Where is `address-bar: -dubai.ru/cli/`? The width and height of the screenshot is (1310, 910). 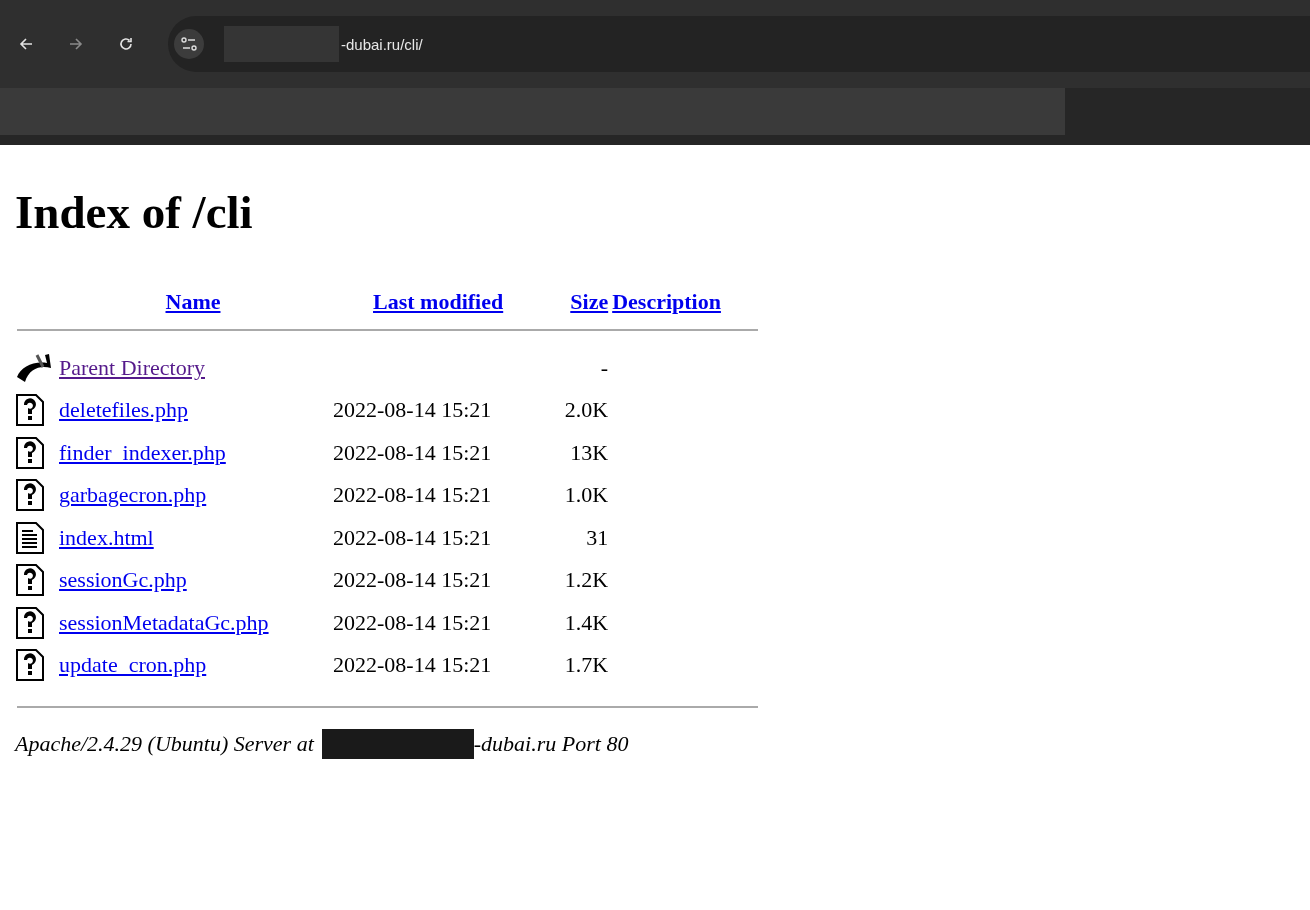
address-bar: -dubai.ru/cli/ is located at coordinates (739, 44).